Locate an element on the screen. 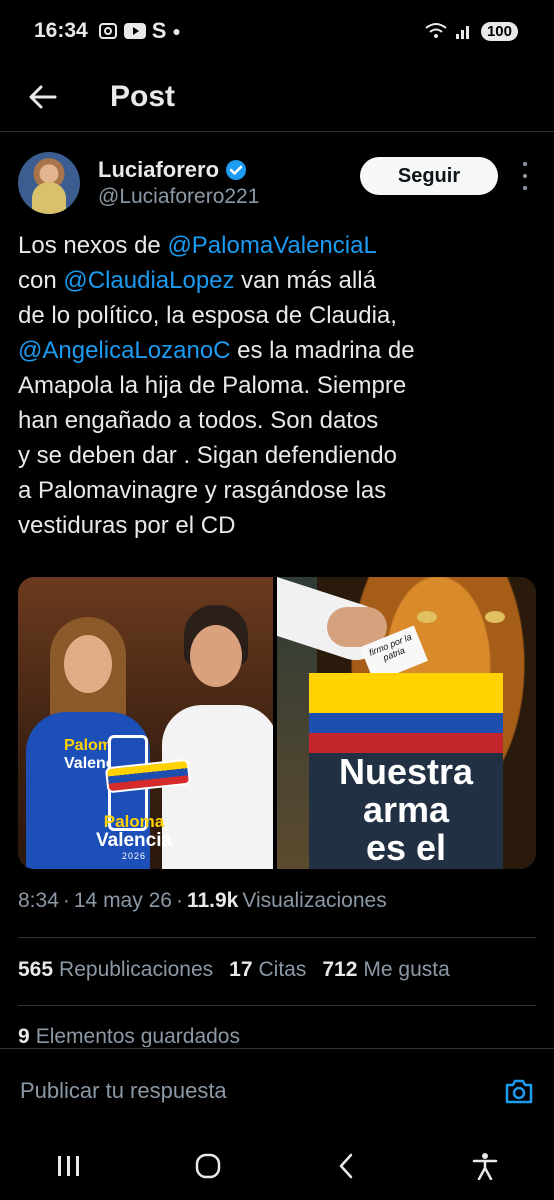 The width and height of the screenshot is (554, 1200). home-icon is located at coordinates (207, 1166).